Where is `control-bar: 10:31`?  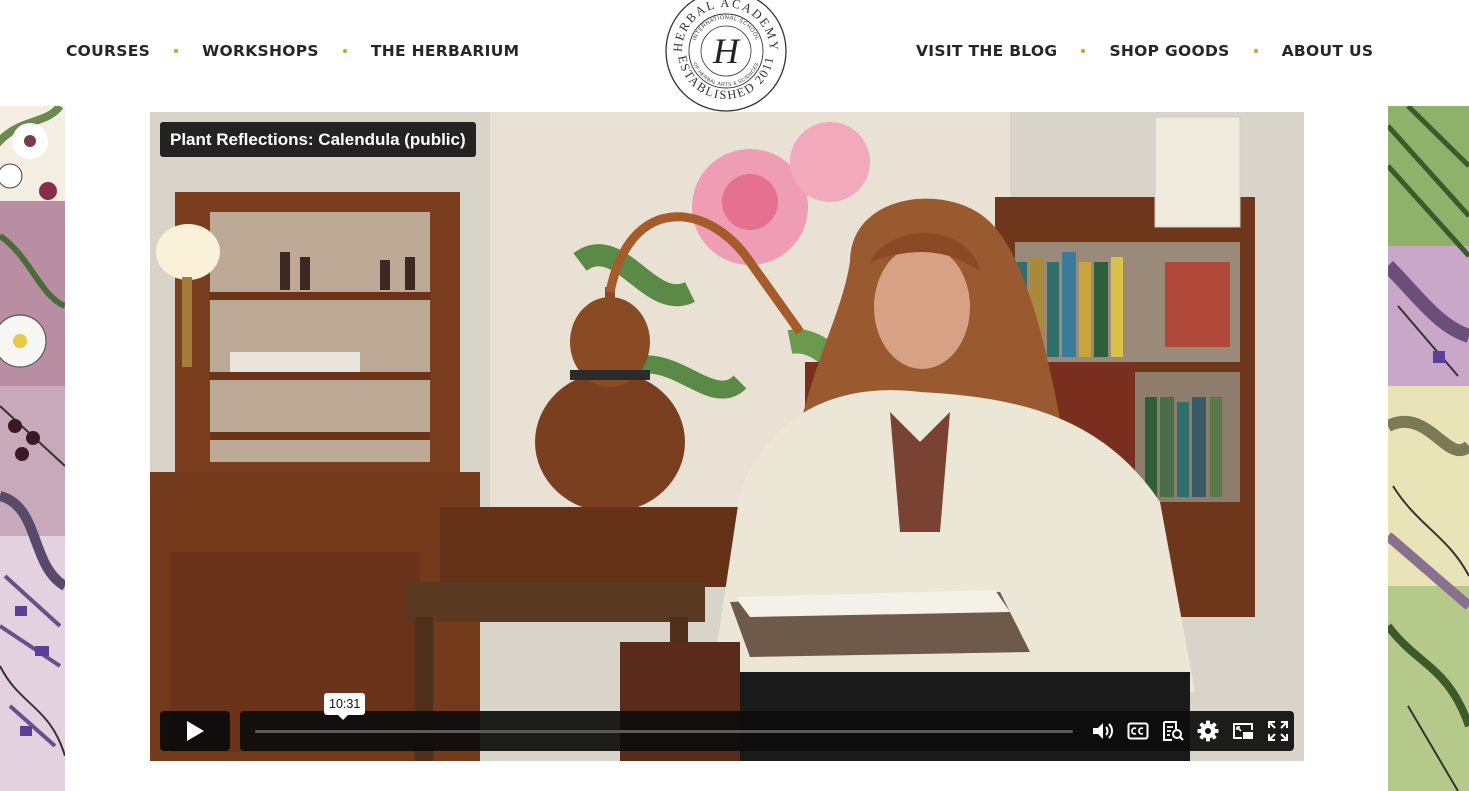
control-bar: 10:31 is located at coordinates (767, 722).